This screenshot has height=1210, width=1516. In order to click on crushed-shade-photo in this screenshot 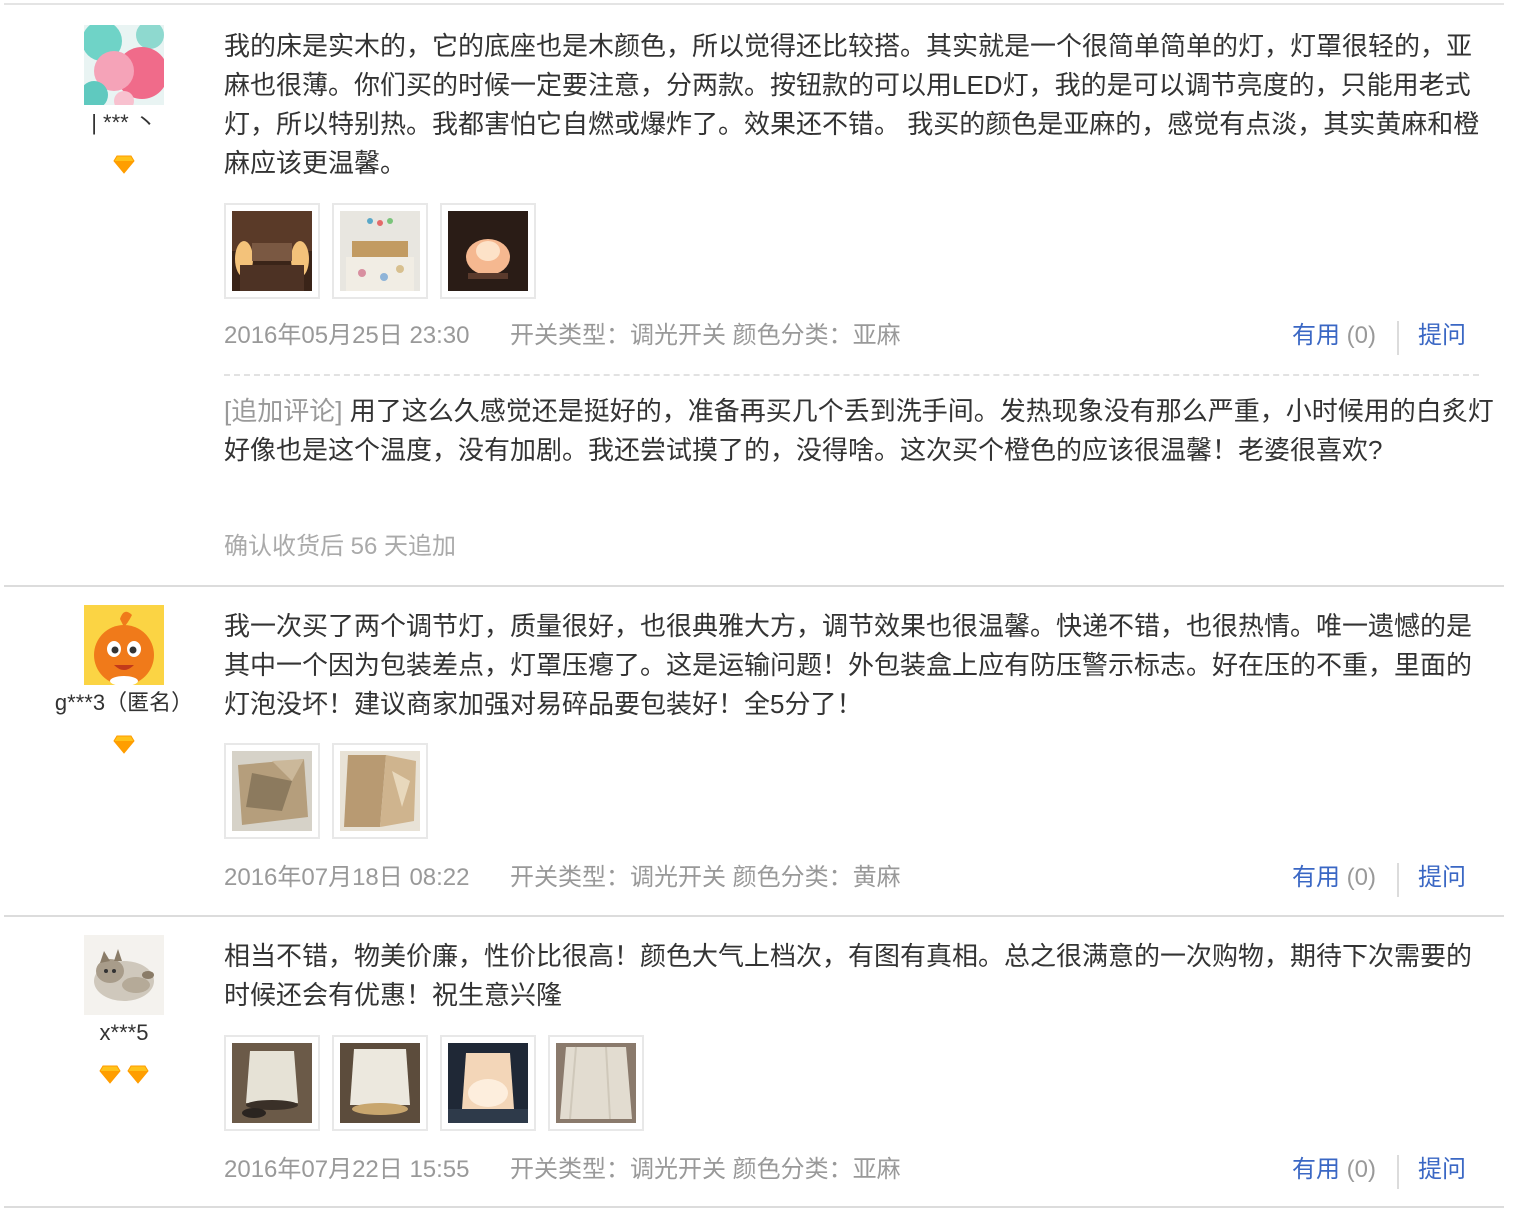, I will do `click(272, 791)`.